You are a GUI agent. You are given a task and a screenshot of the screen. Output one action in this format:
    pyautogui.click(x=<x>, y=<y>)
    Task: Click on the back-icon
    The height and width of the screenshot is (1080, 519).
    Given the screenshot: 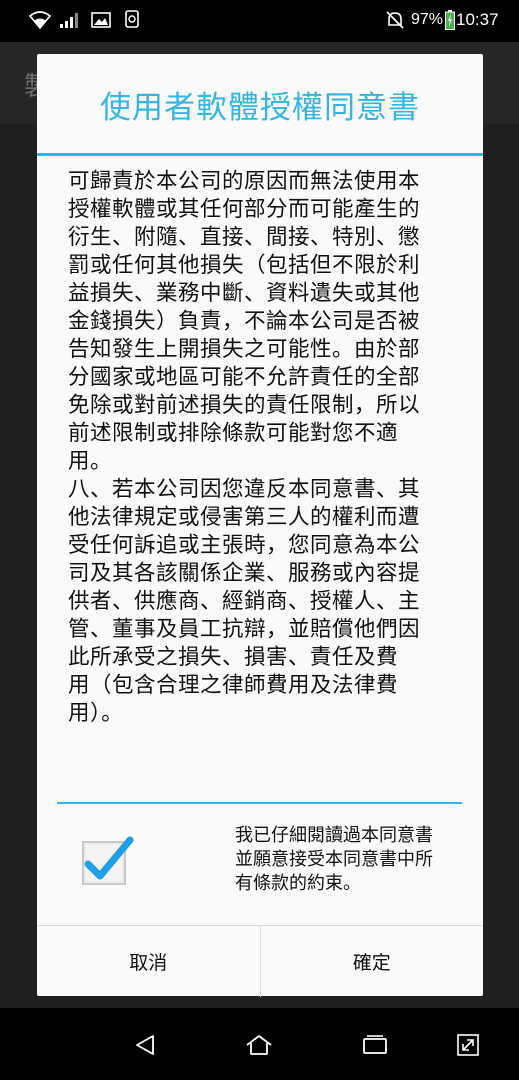 What is the action you would take?
    pyautogui.click(x=145, y=1045)
    